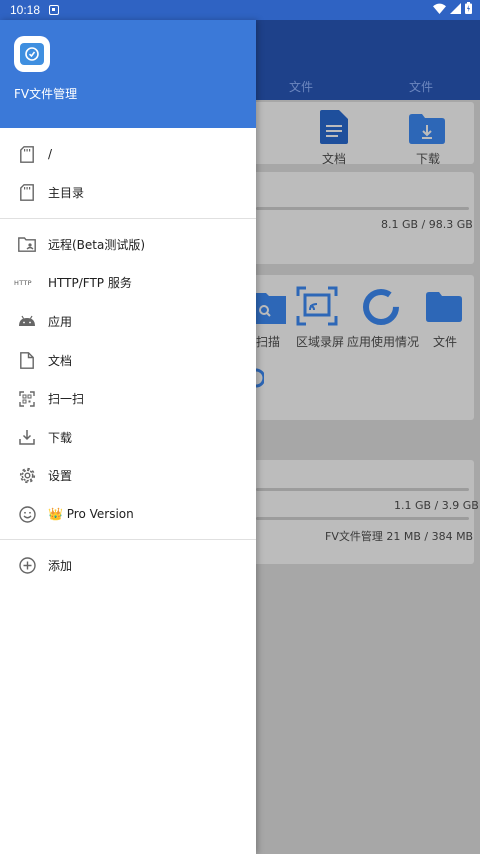 This screenshot has width=480, height=854. I want to click on background-partial-icon, so click(260, 378).